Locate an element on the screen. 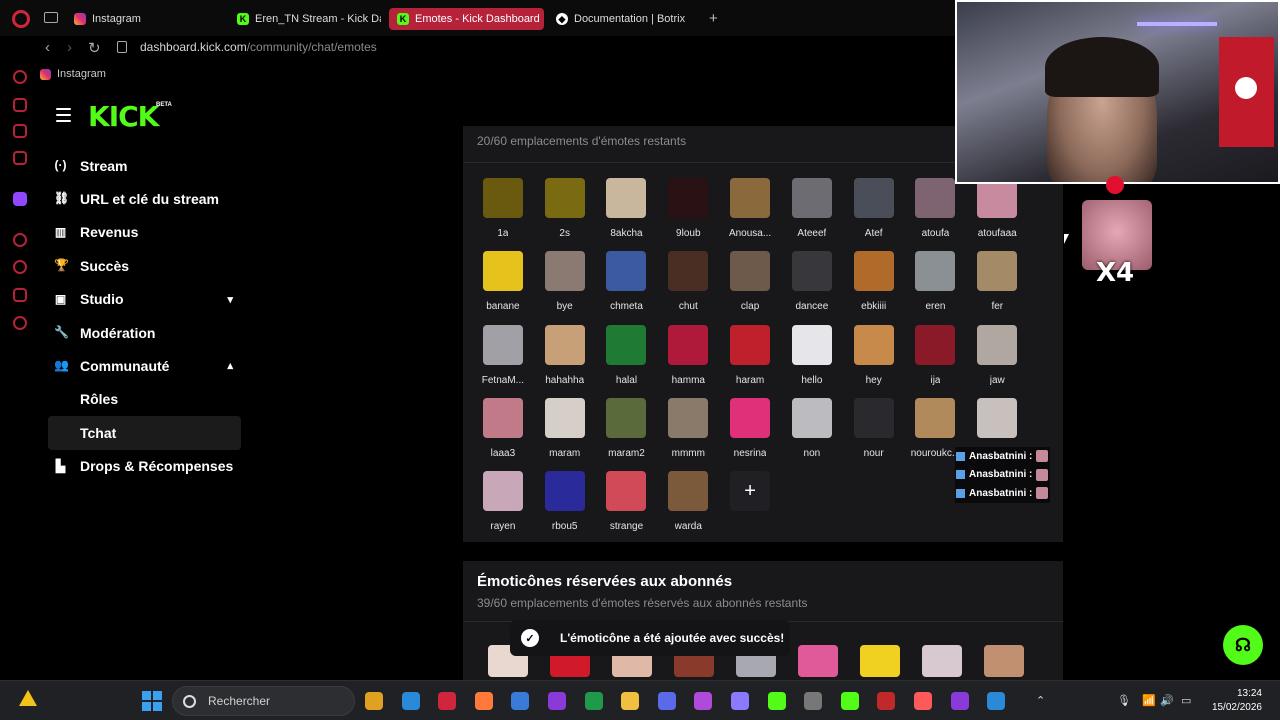 The image size is (1280, 720). nav-item-revenus: ▥ Revenus is located at coordinates (144, 232).